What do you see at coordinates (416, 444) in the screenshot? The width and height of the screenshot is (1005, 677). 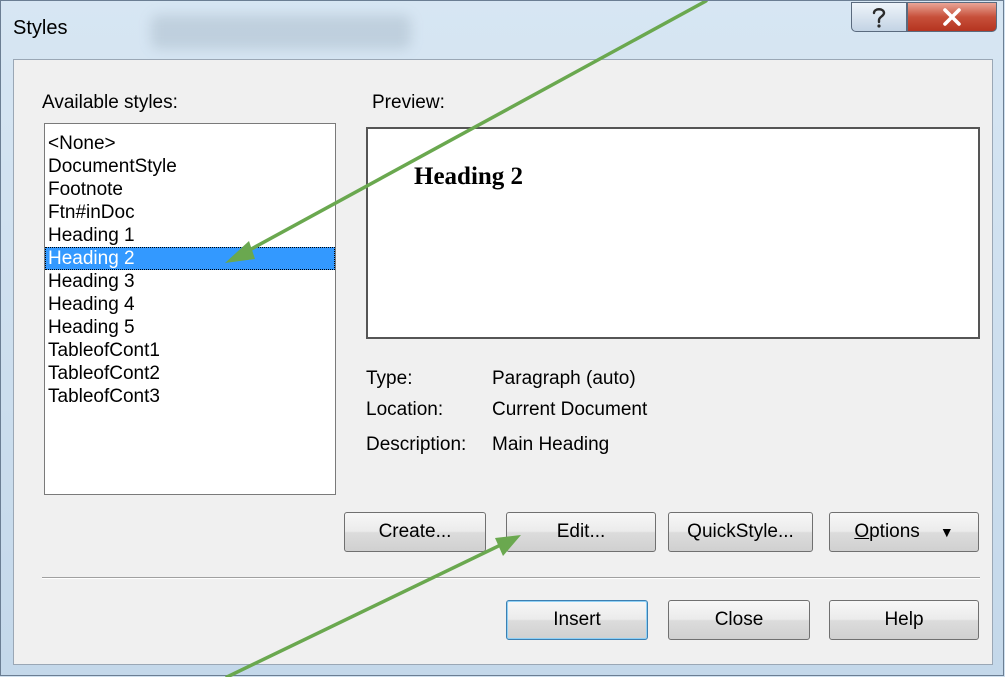 I see `description-label: Description:` at bounding box center [416, 444].